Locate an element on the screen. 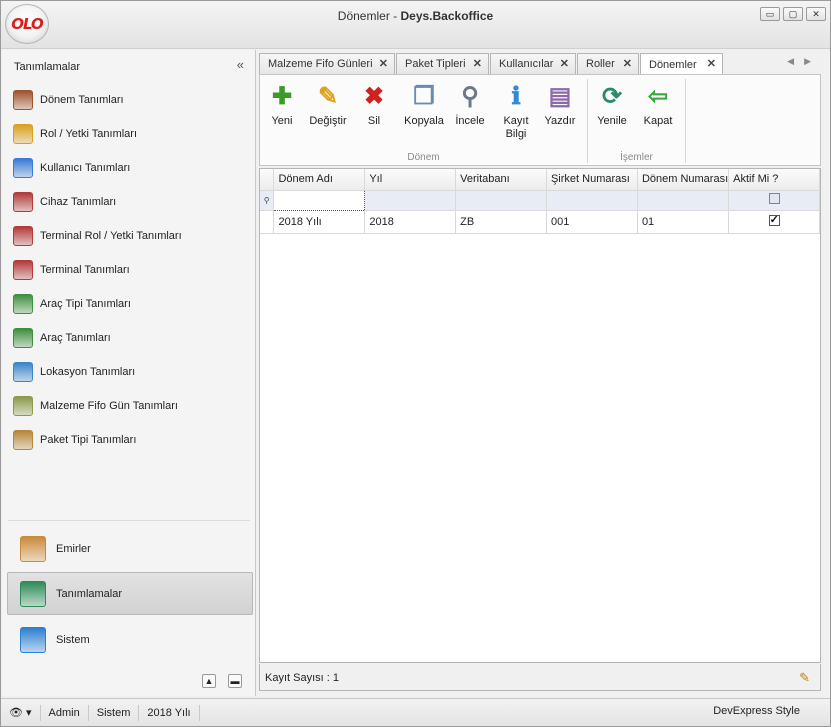 The width and height of the screenshot is (831, 727). nav-item: Terminal Tanımları is located at coordinates (129, 270).